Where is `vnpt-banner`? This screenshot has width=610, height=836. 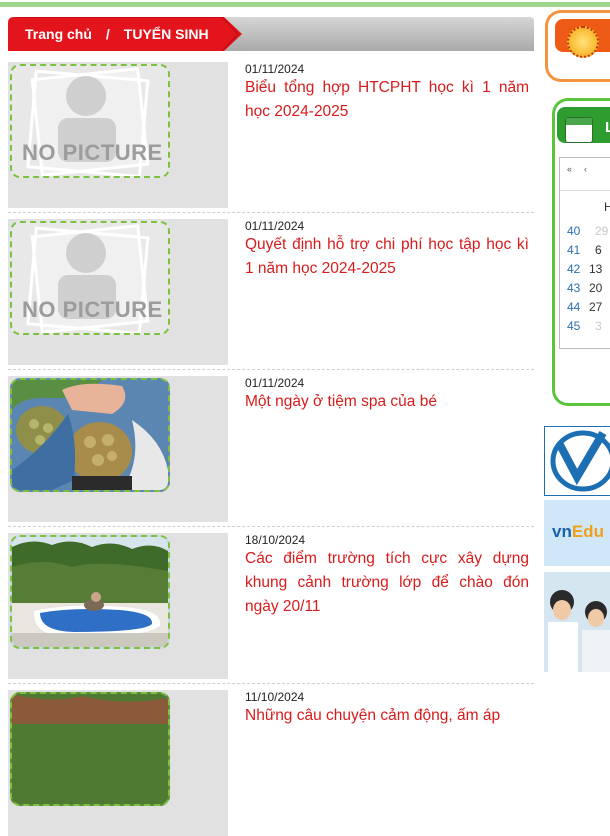 vnpt-banner is located at coordinates (577, 461).